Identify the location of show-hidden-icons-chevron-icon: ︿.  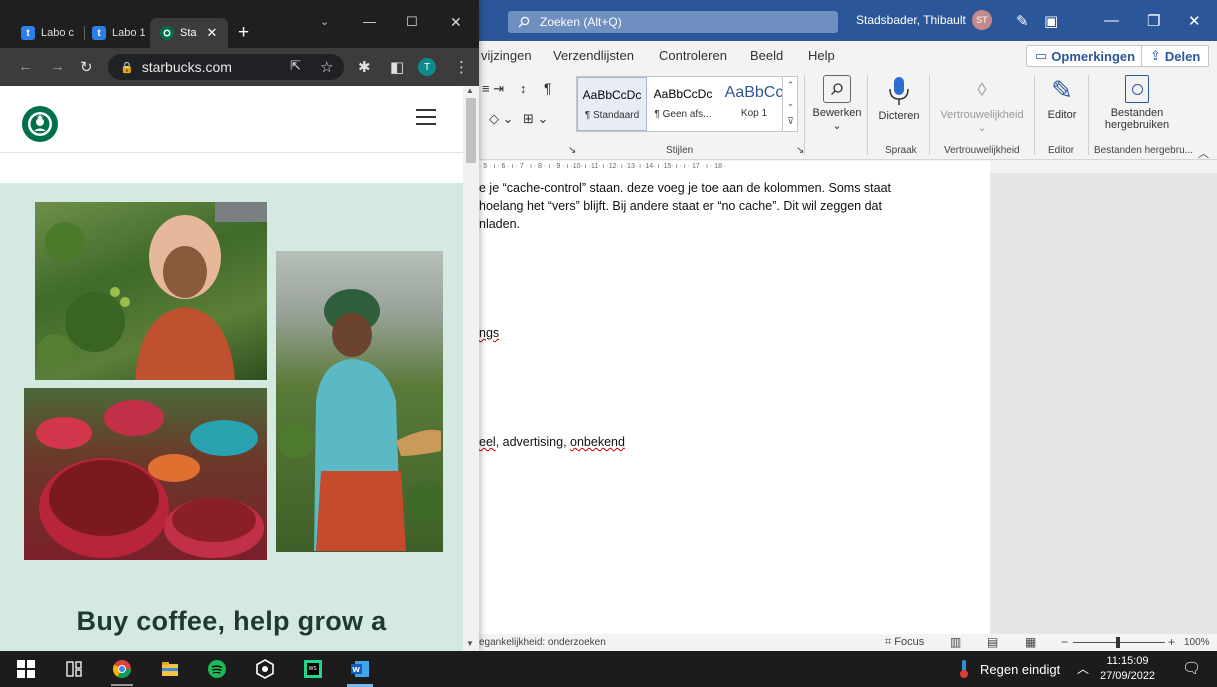
(1083, 668).